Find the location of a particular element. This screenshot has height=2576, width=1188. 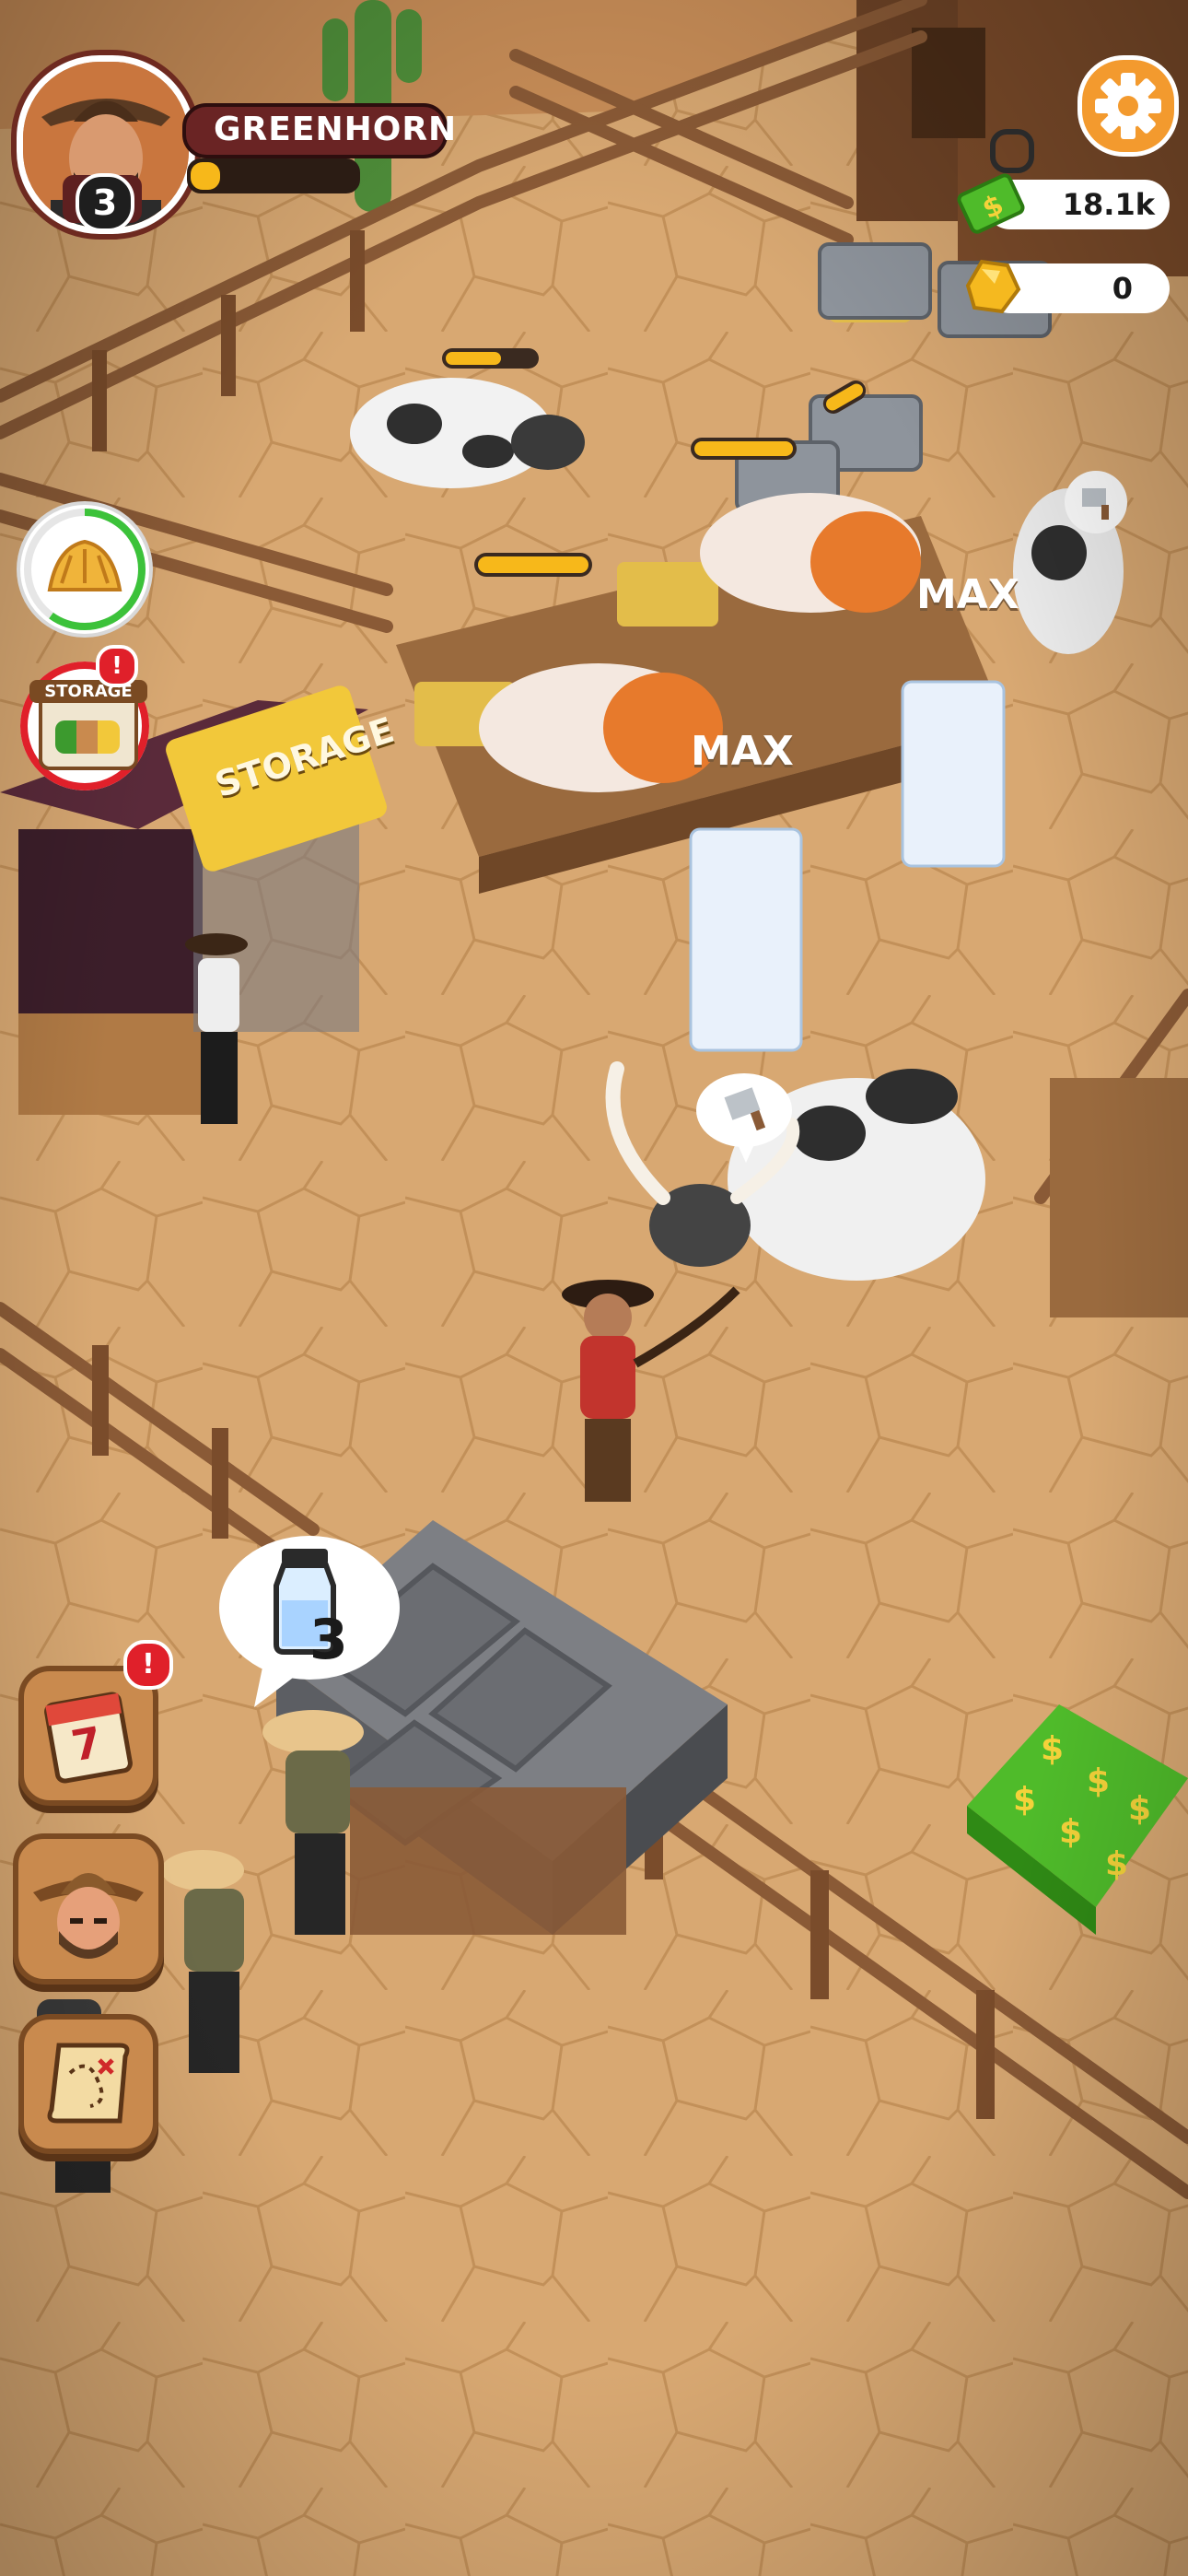

cash-icon: $ is located at coordinates (991, 203).